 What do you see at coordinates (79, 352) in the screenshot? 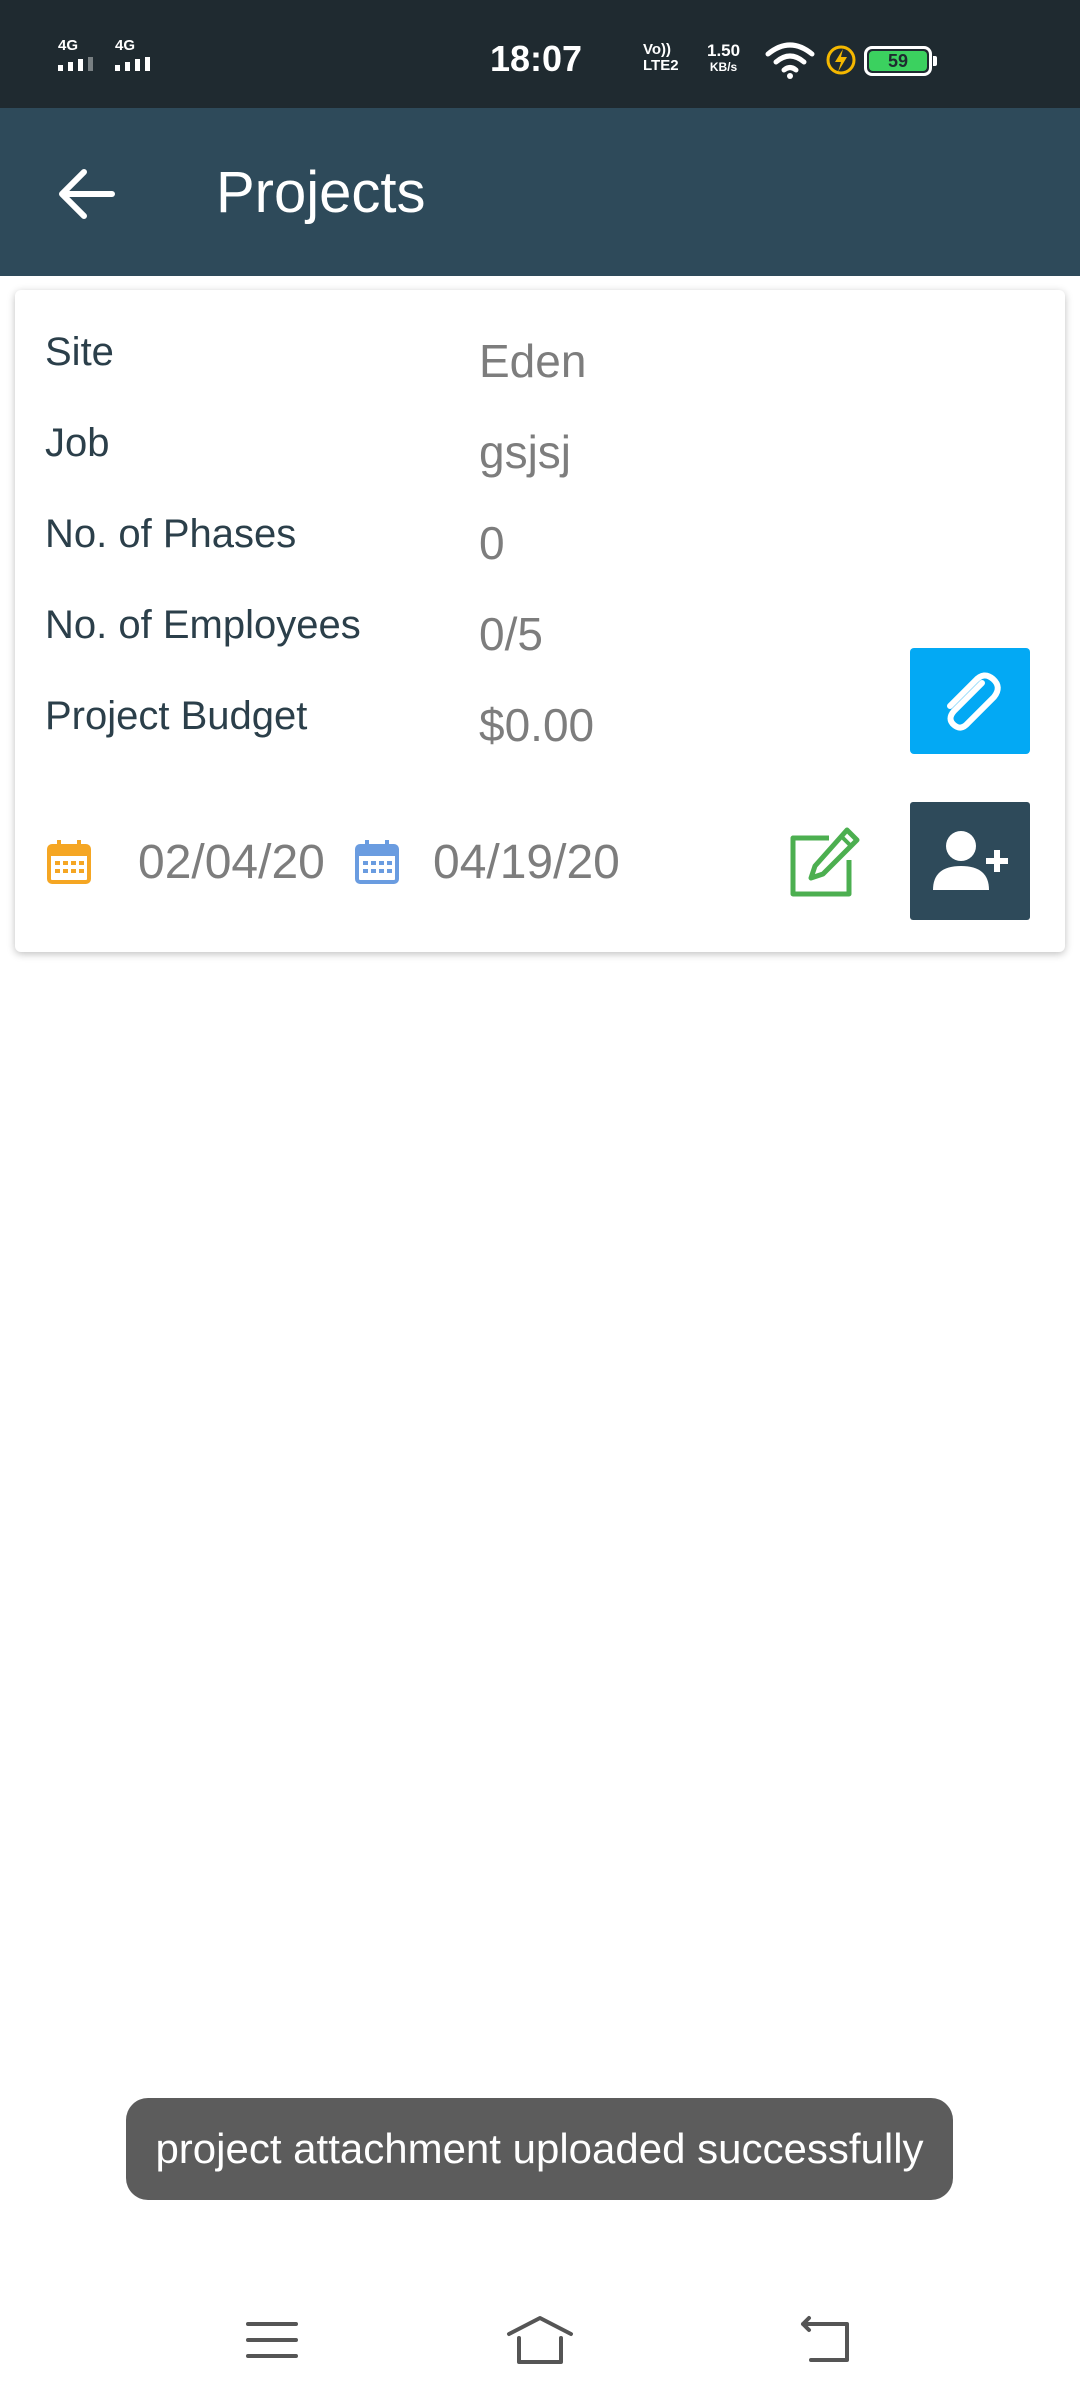
I see `field-label: Site` at bounding box center [79, 352].